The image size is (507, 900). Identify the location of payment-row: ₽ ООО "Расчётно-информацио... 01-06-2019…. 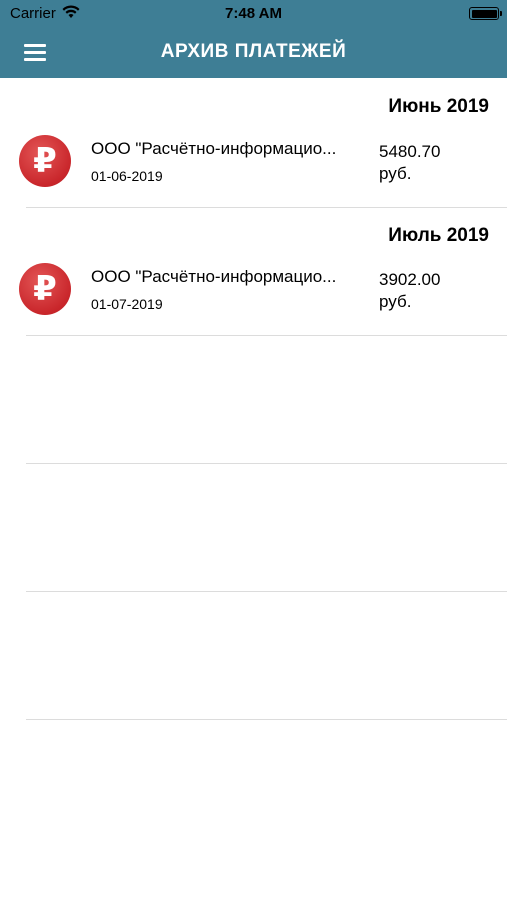
(253, 168).